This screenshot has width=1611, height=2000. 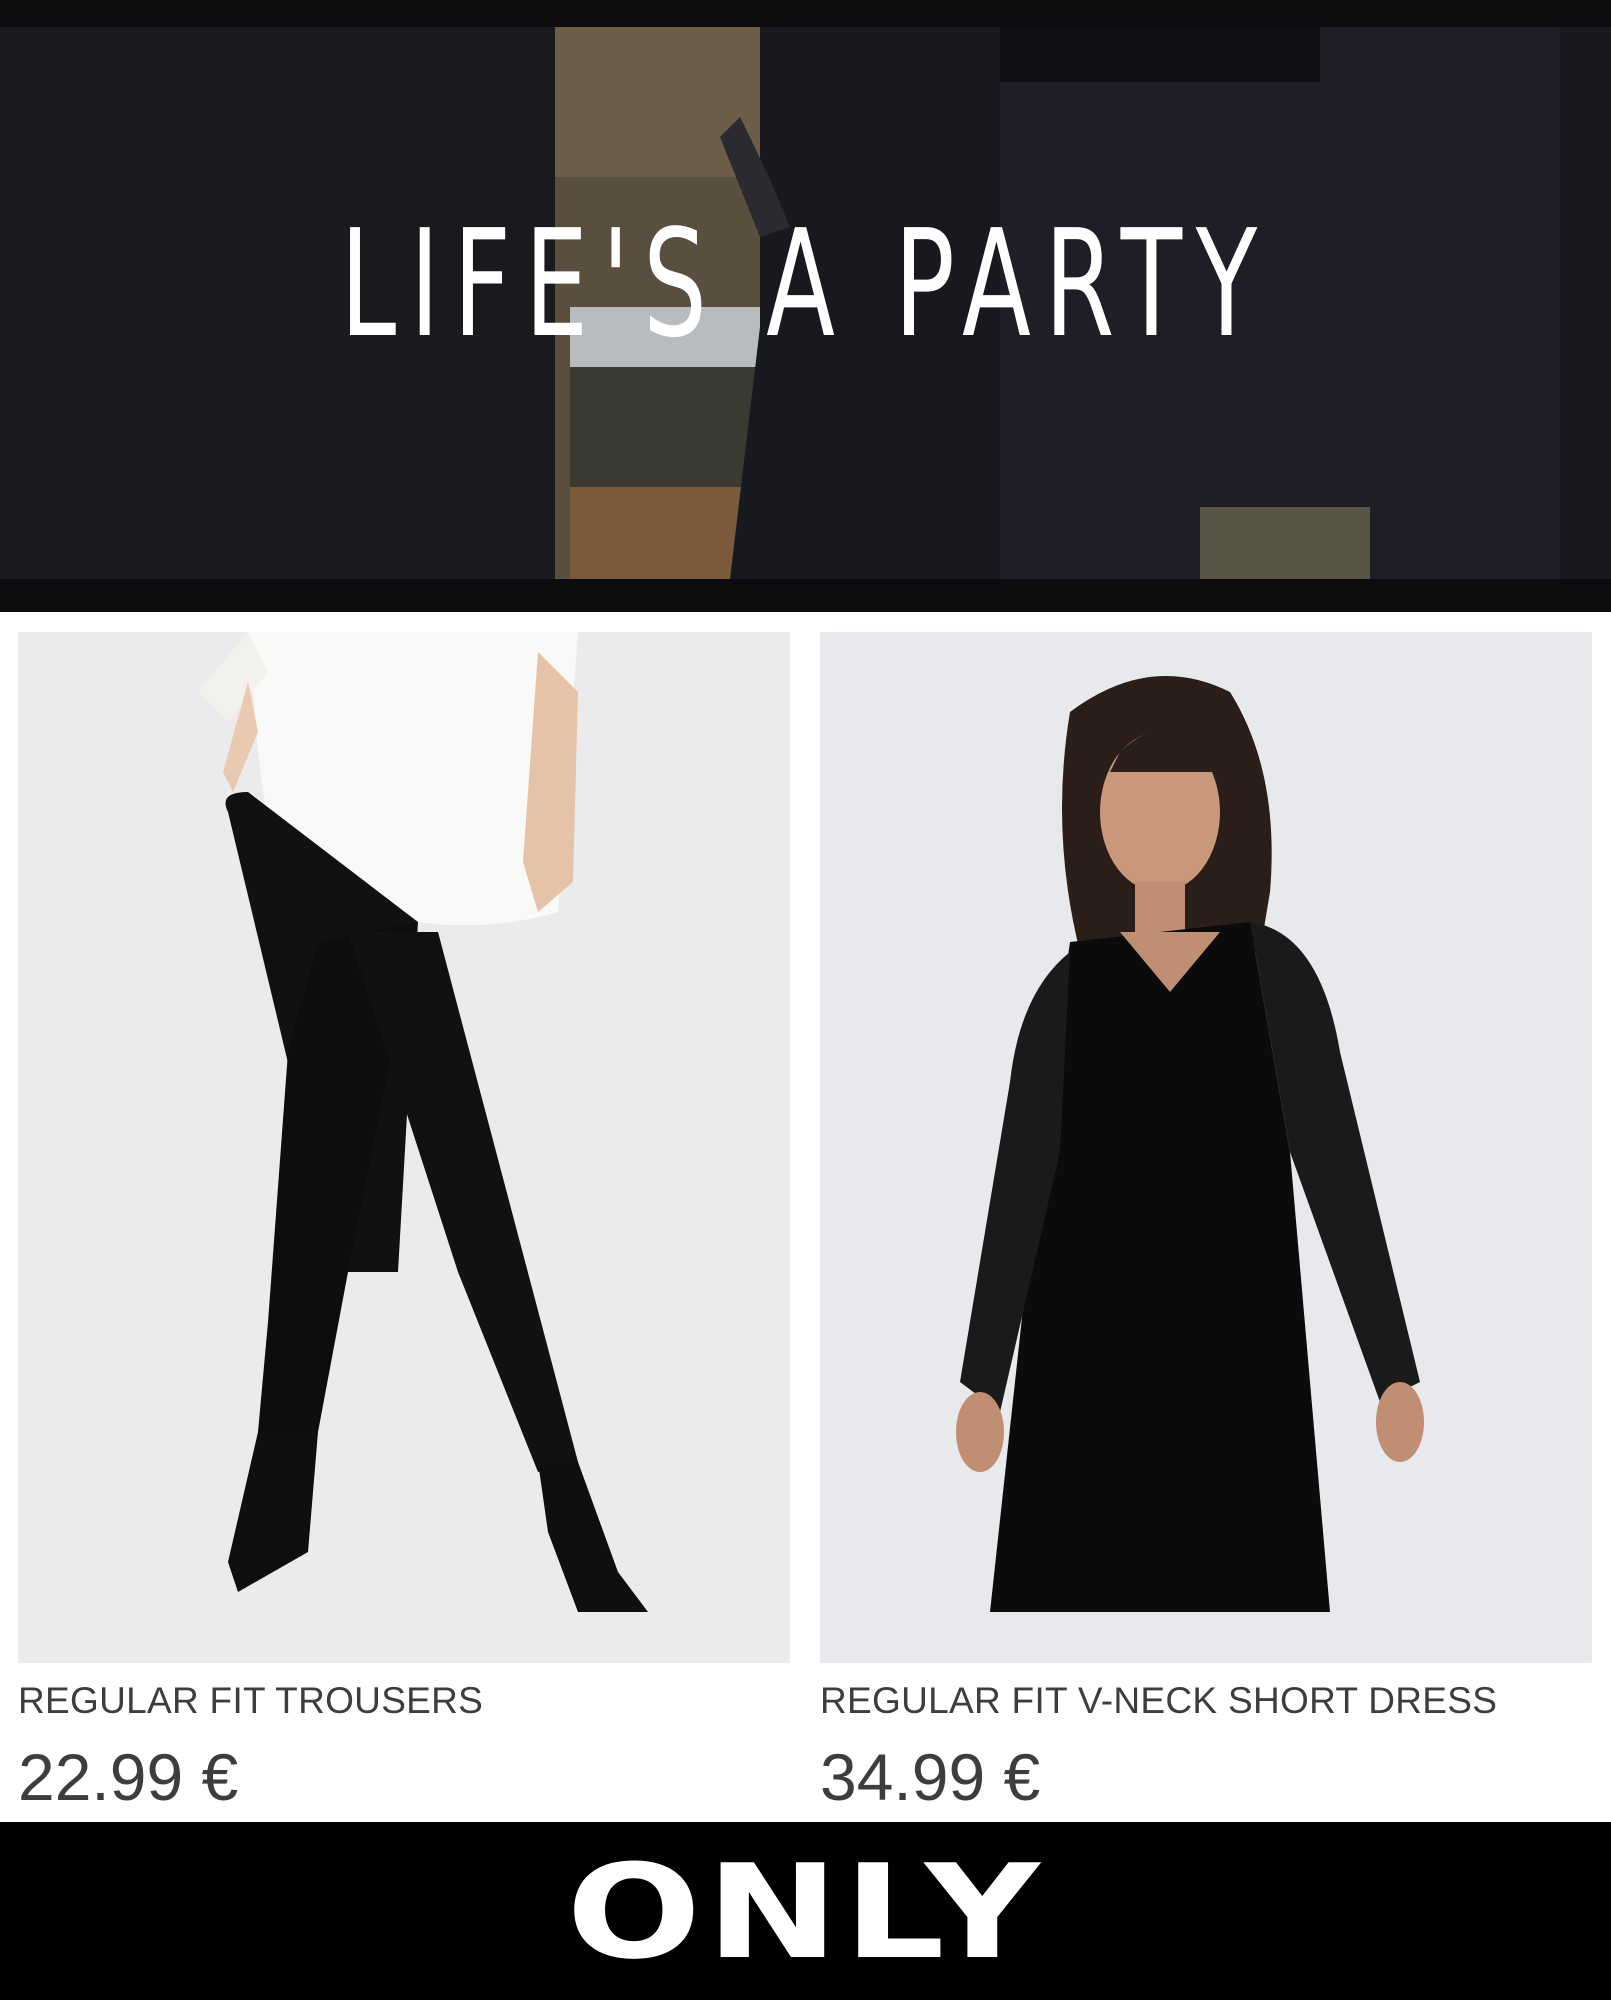 What do you see at coordinates (404, 1701) in the screenshot?
I see `product-name: REGULAR FIT TROUSERS` at bounding box center [404, 1701].